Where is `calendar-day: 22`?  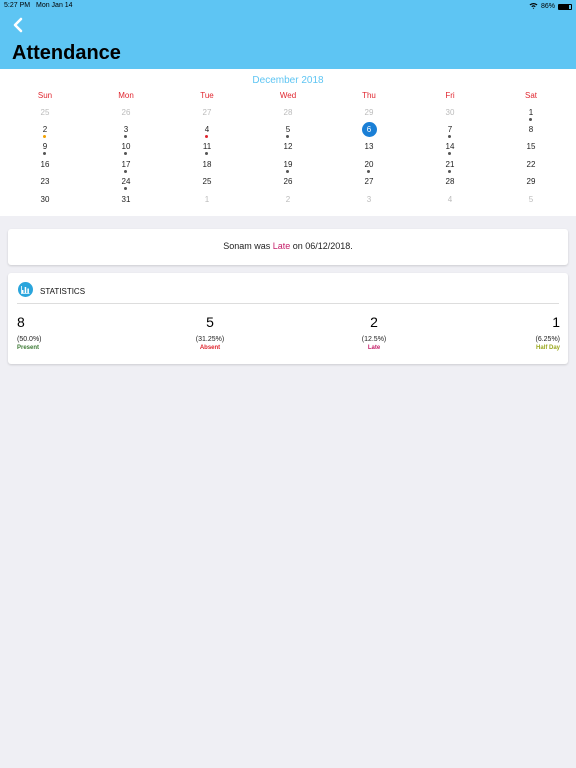 calendar-day: 22 is located at coordinates (531, 168).